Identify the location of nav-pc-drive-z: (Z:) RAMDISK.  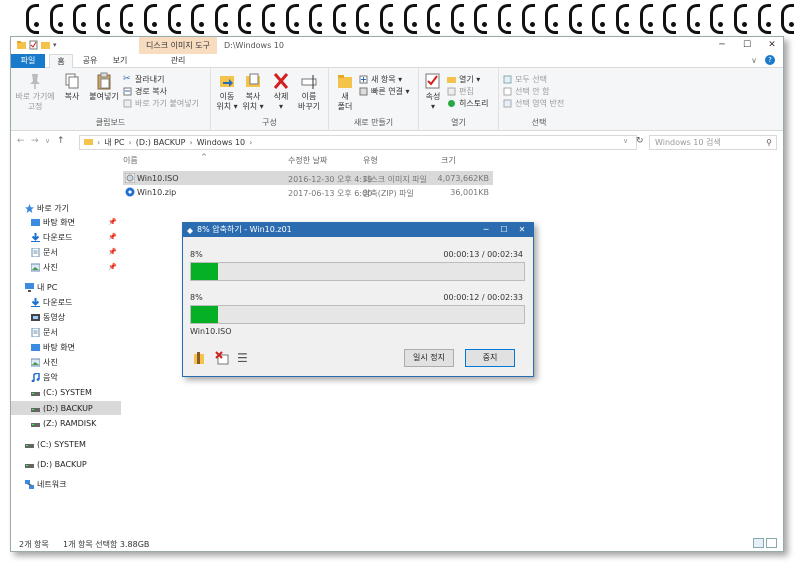
(66, 423).